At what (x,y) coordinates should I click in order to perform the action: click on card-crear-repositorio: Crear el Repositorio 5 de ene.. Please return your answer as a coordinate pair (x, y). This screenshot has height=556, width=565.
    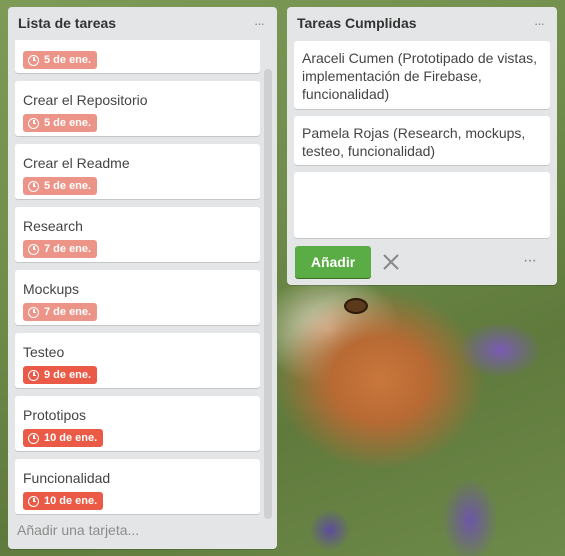
    Looking at the image, I should click on (137, 108).